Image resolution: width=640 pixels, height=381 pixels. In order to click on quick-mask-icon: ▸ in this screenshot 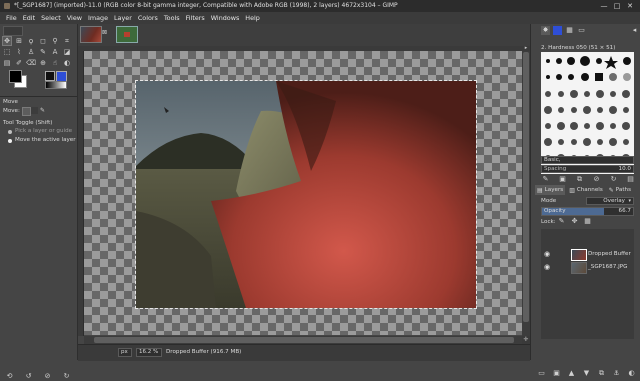, I will do `click(526, 48)`.